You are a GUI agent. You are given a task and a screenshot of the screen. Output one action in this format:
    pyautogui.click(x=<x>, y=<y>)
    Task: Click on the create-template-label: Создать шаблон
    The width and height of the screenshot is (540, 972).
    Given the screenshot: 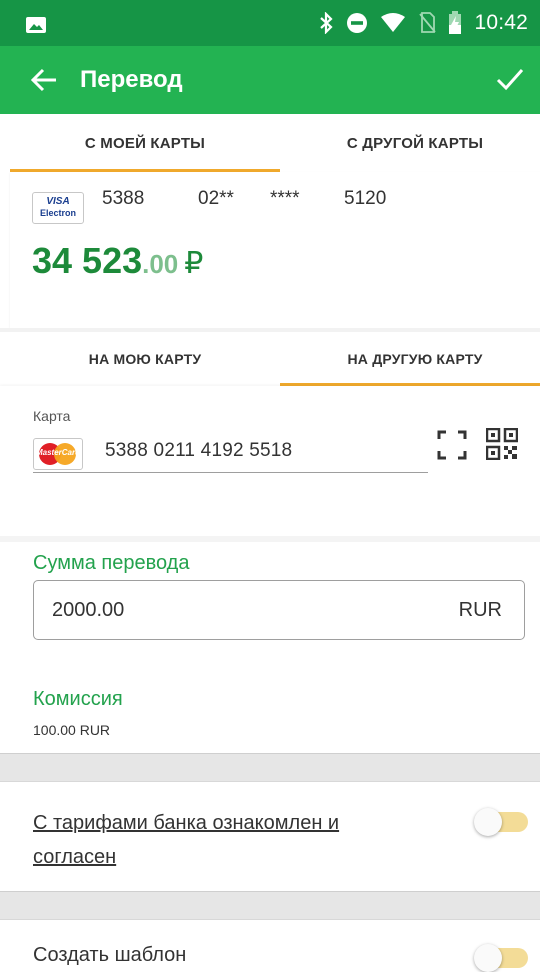 What is the action you would take?
    pyautogui.click(x=110, y=955)
    